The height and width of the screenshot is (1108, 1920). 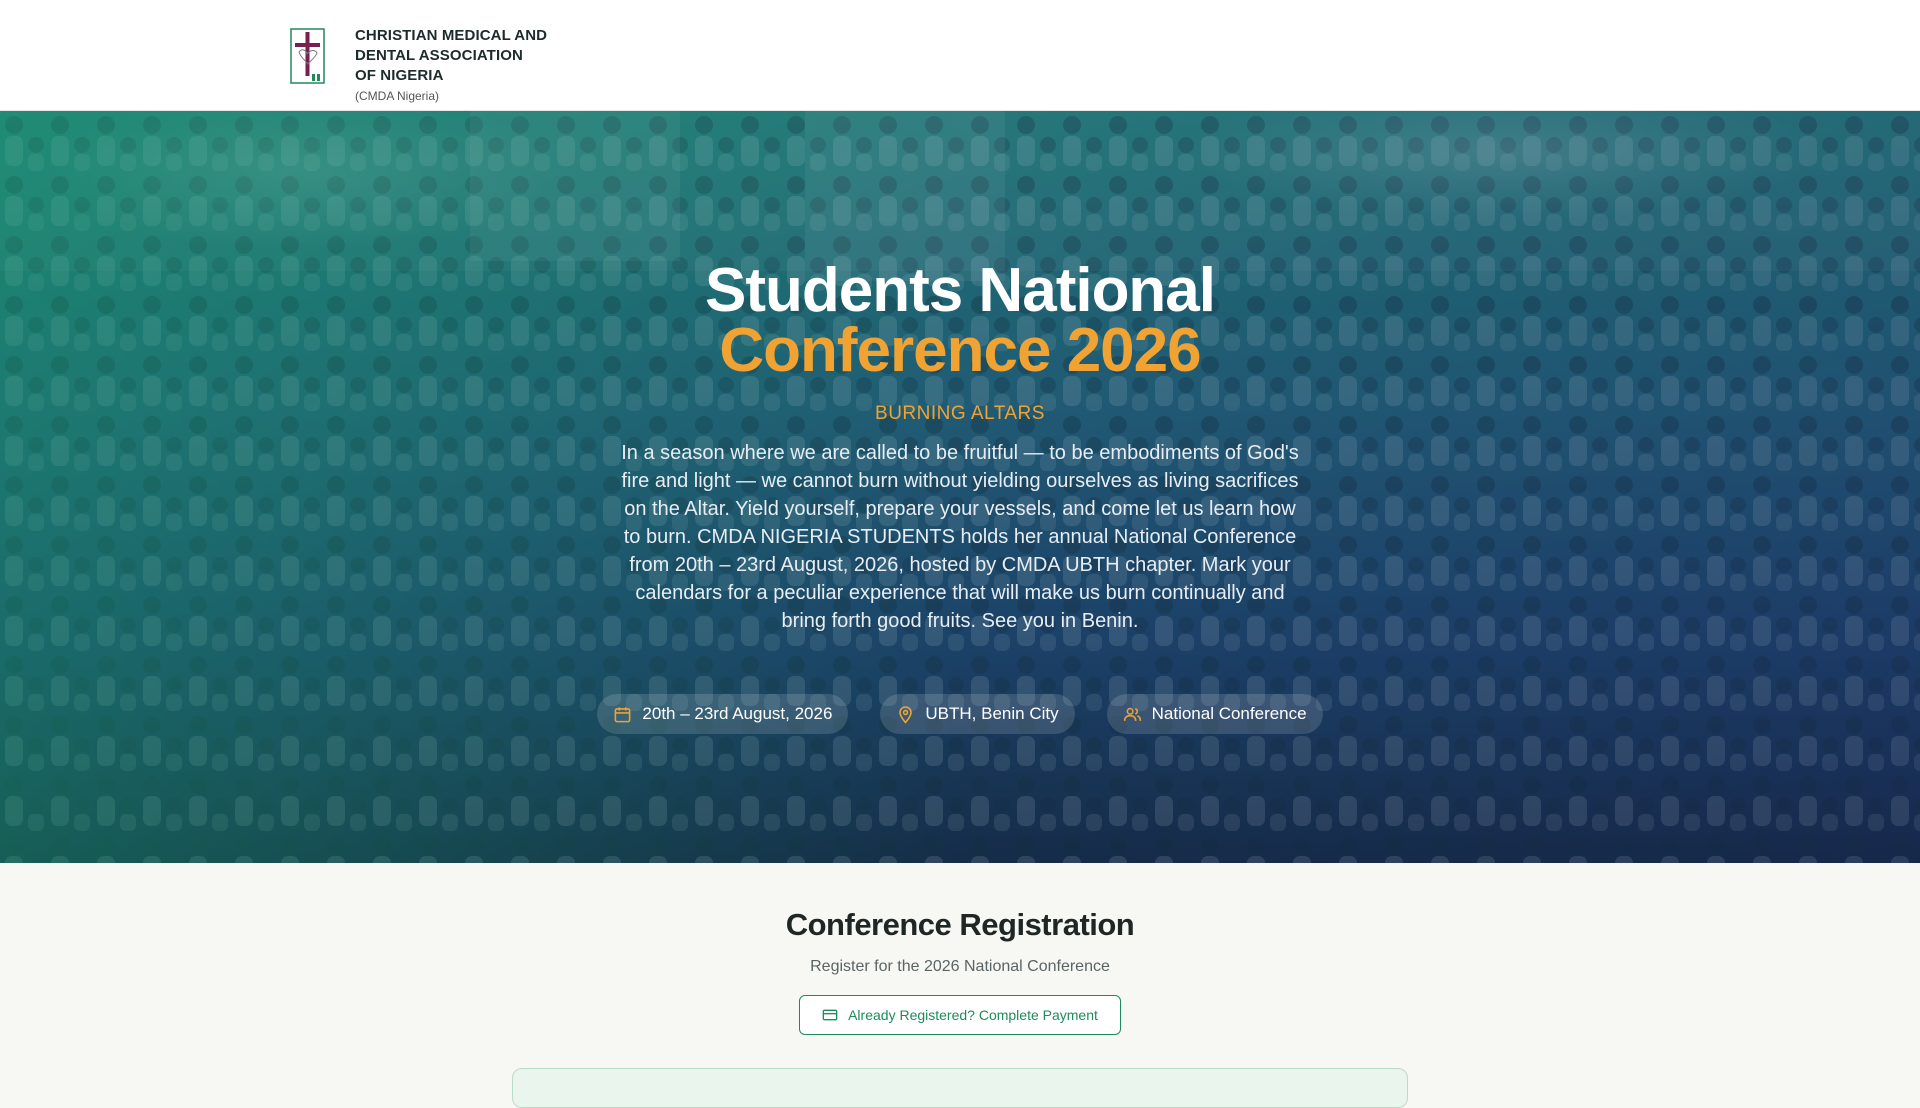 I want to click on registration-title: Conference Registration, so click(x=960, y=924).